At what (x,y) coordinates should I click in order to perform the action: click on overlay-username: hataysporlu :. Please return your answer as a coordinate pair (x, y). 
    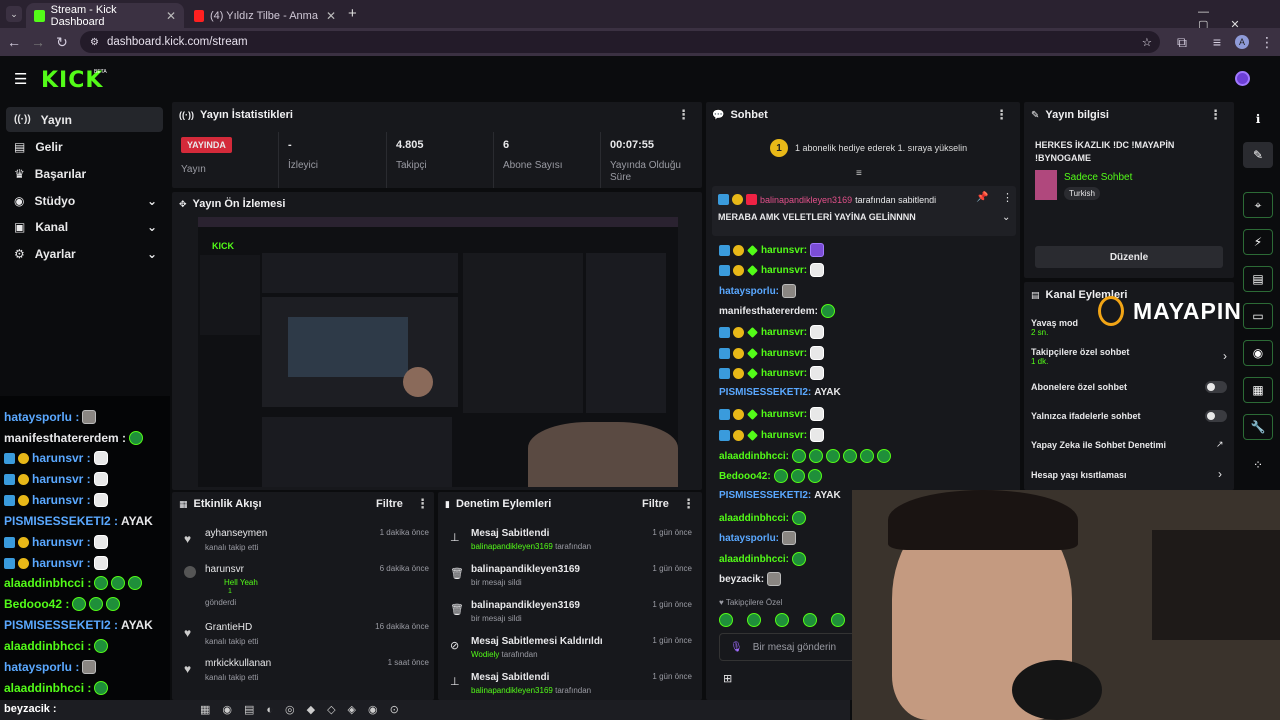
    Looking at the image, I should click on (42, 417).